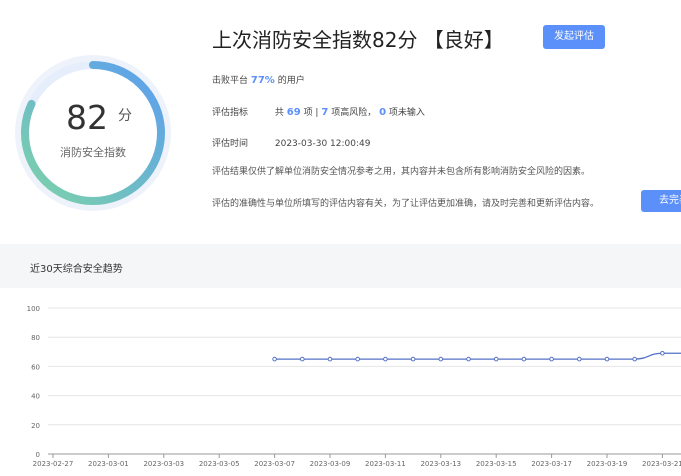 The height and width of the screenshot is (476, 681). I want to click on x-tick-label: 2023-03-05, so click(219, 464).